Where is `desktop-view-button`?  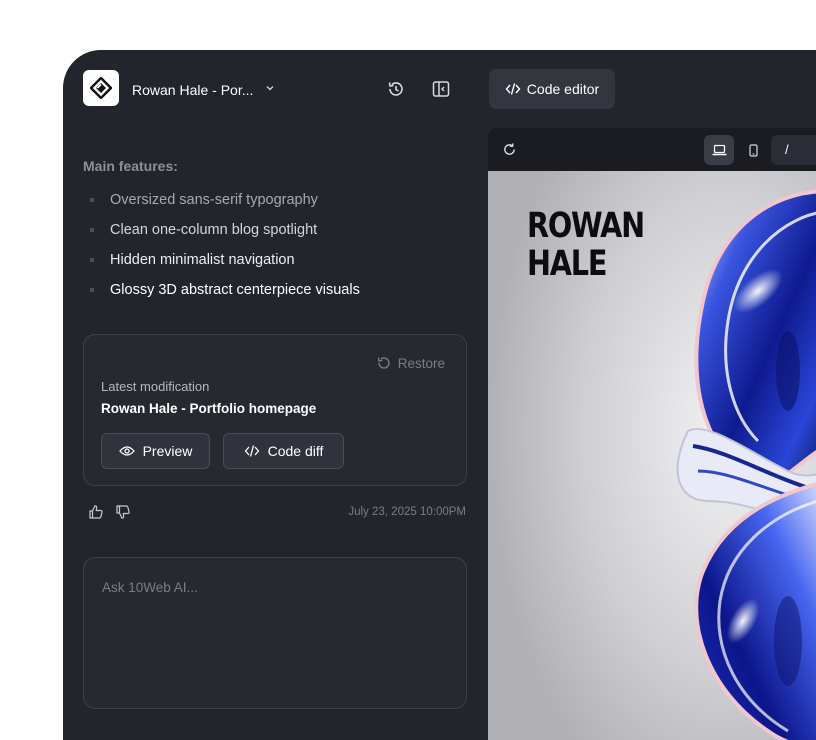
desktop-view-button is located at coordinates (719, 150).